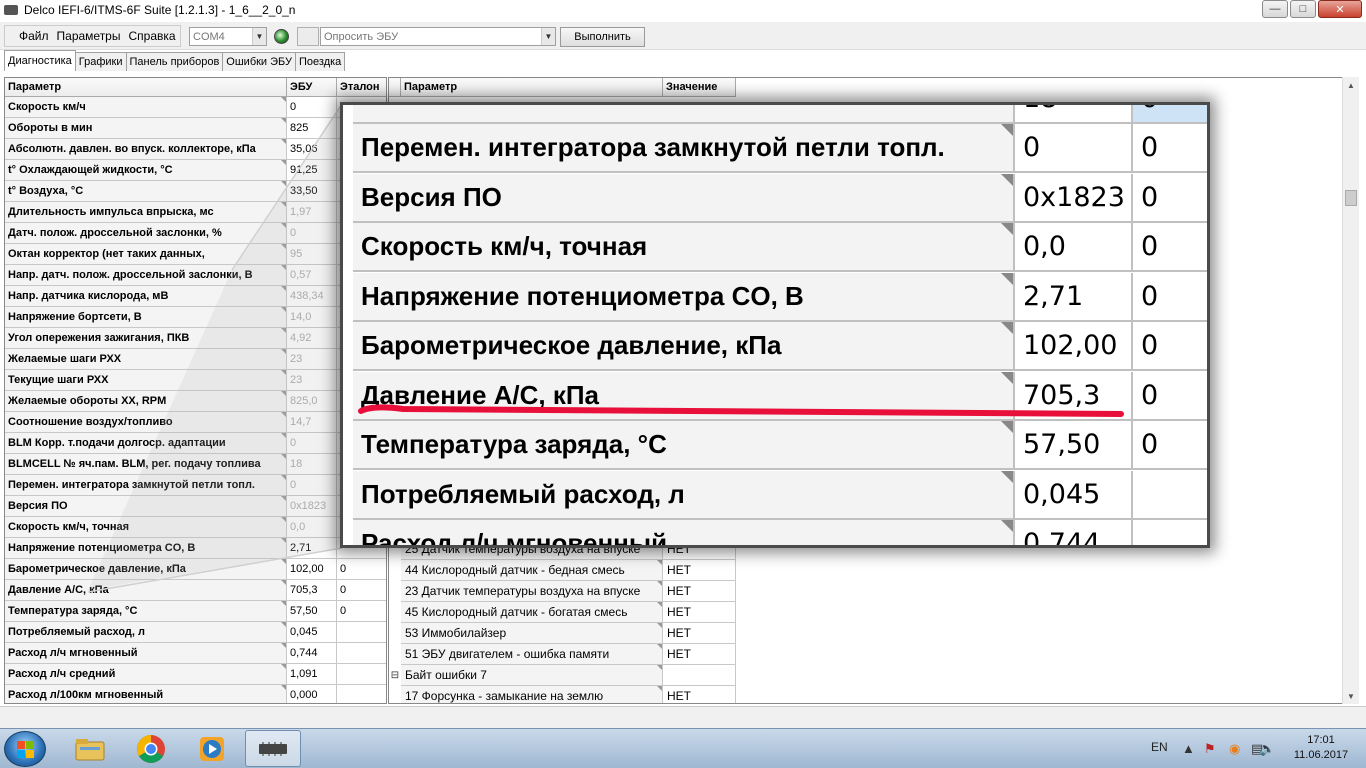 The height and width of the screenshot is (768, 1366). Describe the element at coordinates (146, 212) in the screenshot. I see `param-name: Длительность импульса впрыска, мс` at that location.